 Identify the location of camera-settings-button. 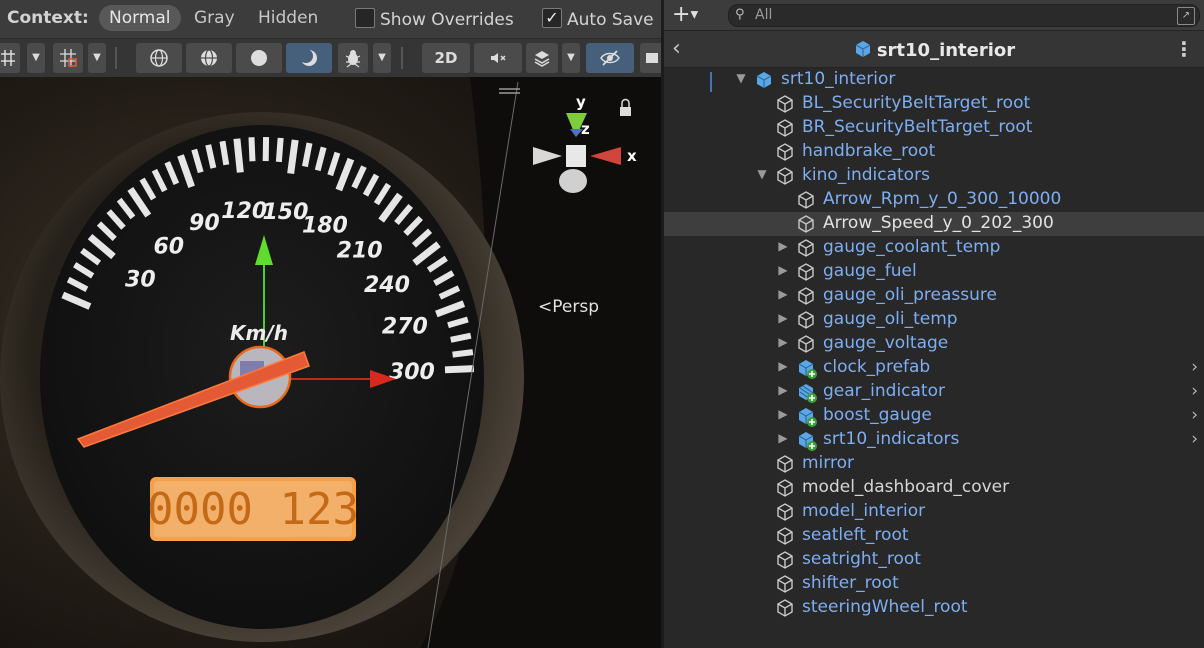
(651, 58).